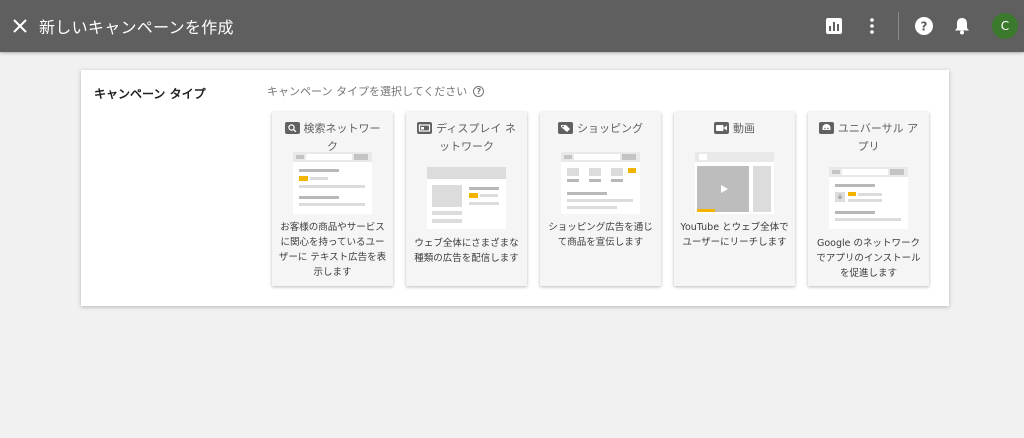 Image resolution: width=1024 pixels, height=438 pixels. I want to click on prompt-text: キャンペーン タイプを選択してください, so click(367, 91).